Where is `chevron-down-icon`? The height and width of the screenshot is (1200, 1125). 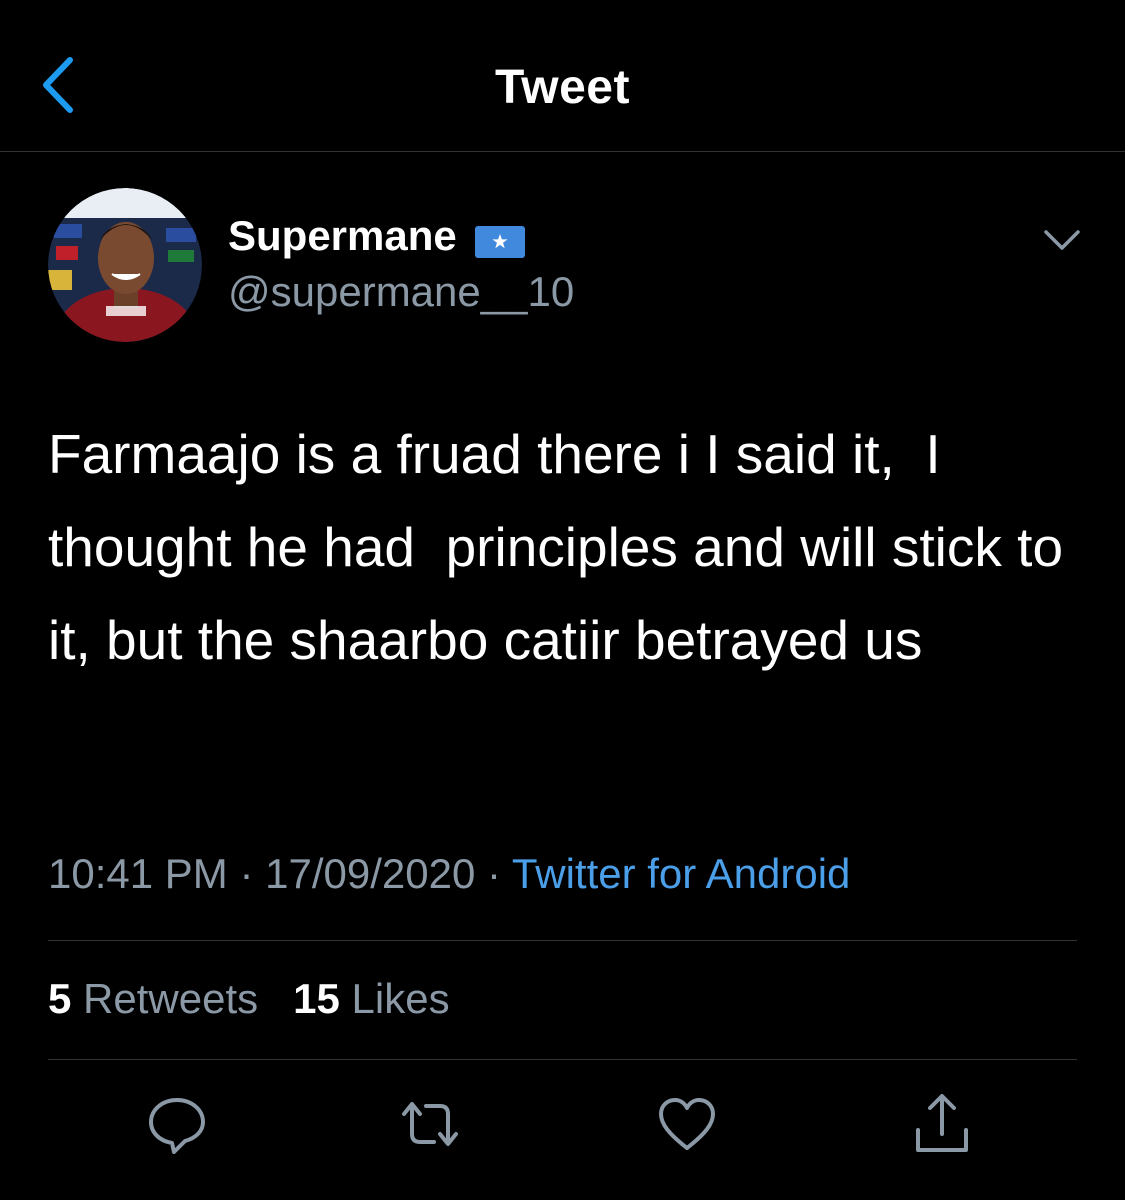
chevron-down-icon is located at coordinates (1062, 240).